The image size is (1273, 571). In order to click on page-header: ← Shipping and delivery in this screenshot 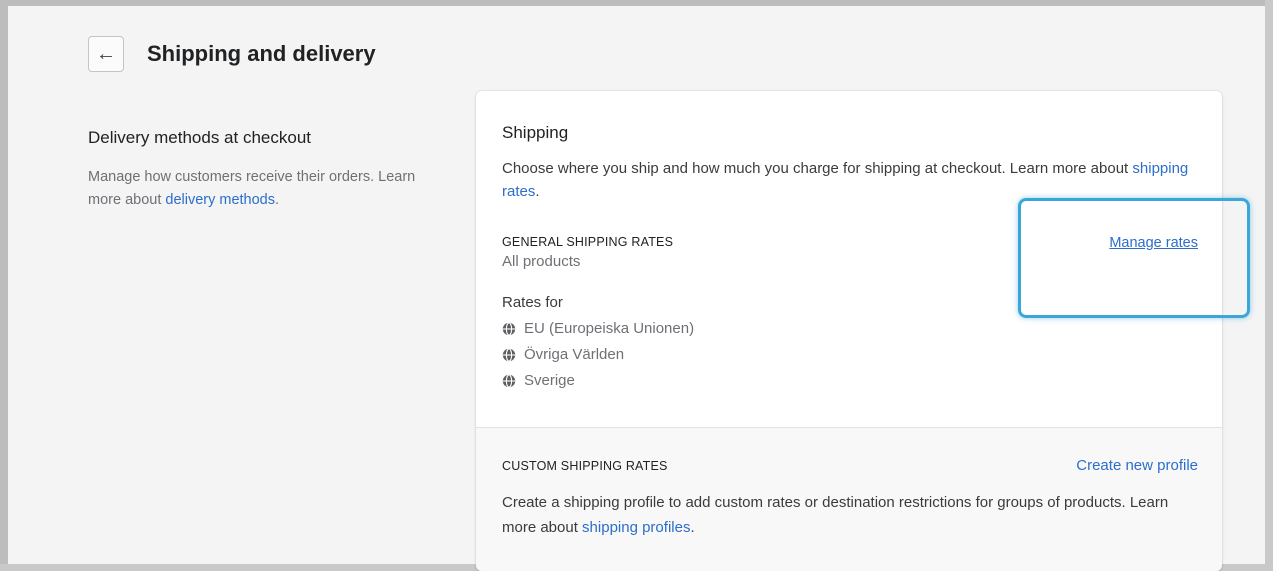, I will do `click(232, 54)`.